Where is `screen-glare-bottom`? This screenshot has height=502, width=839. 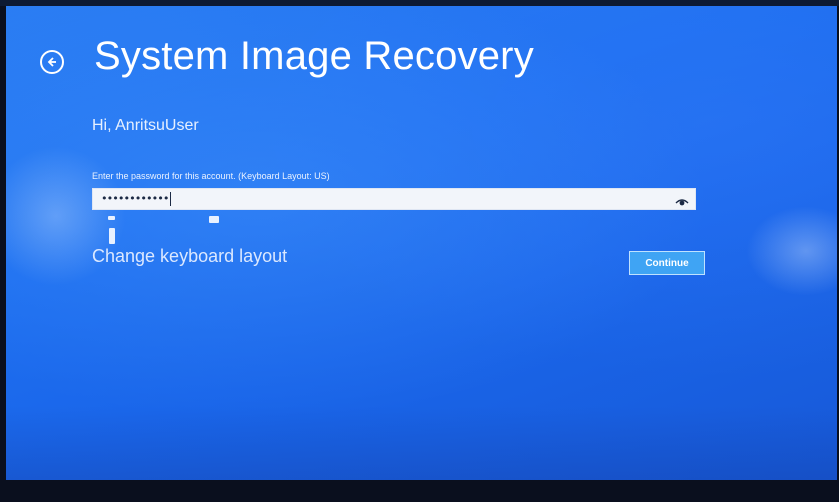 screen-glare-bottom is located at coordinates (421, 443).